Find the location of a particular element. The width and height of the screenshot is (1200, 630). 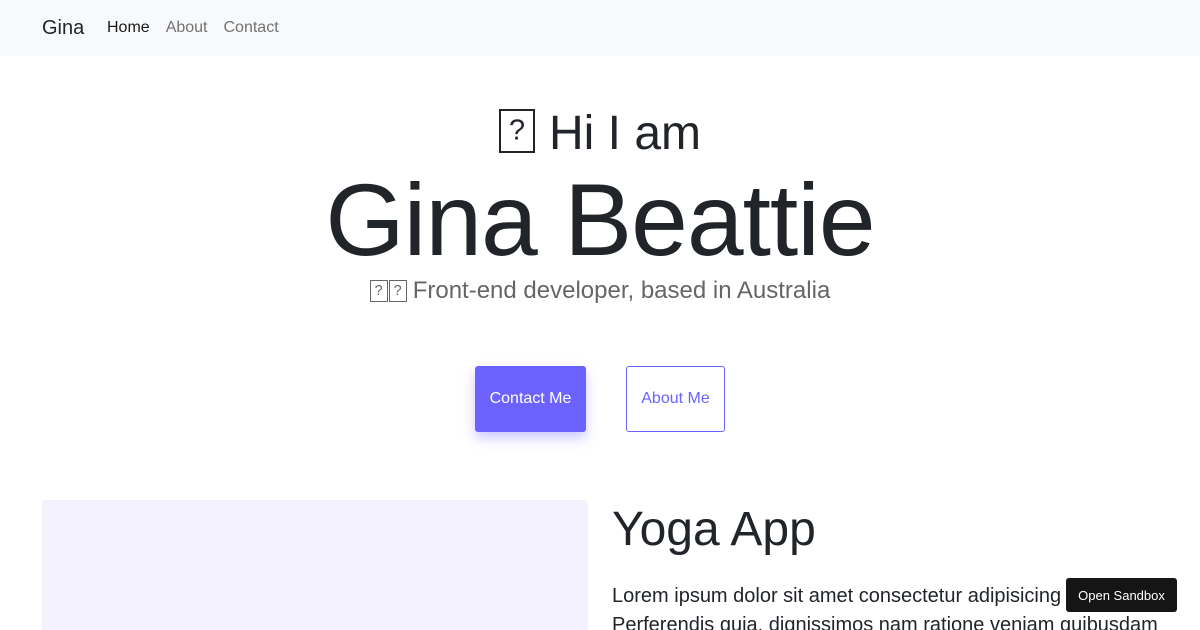

greeting-text: Hi I am is located at coordinates (624, 133).